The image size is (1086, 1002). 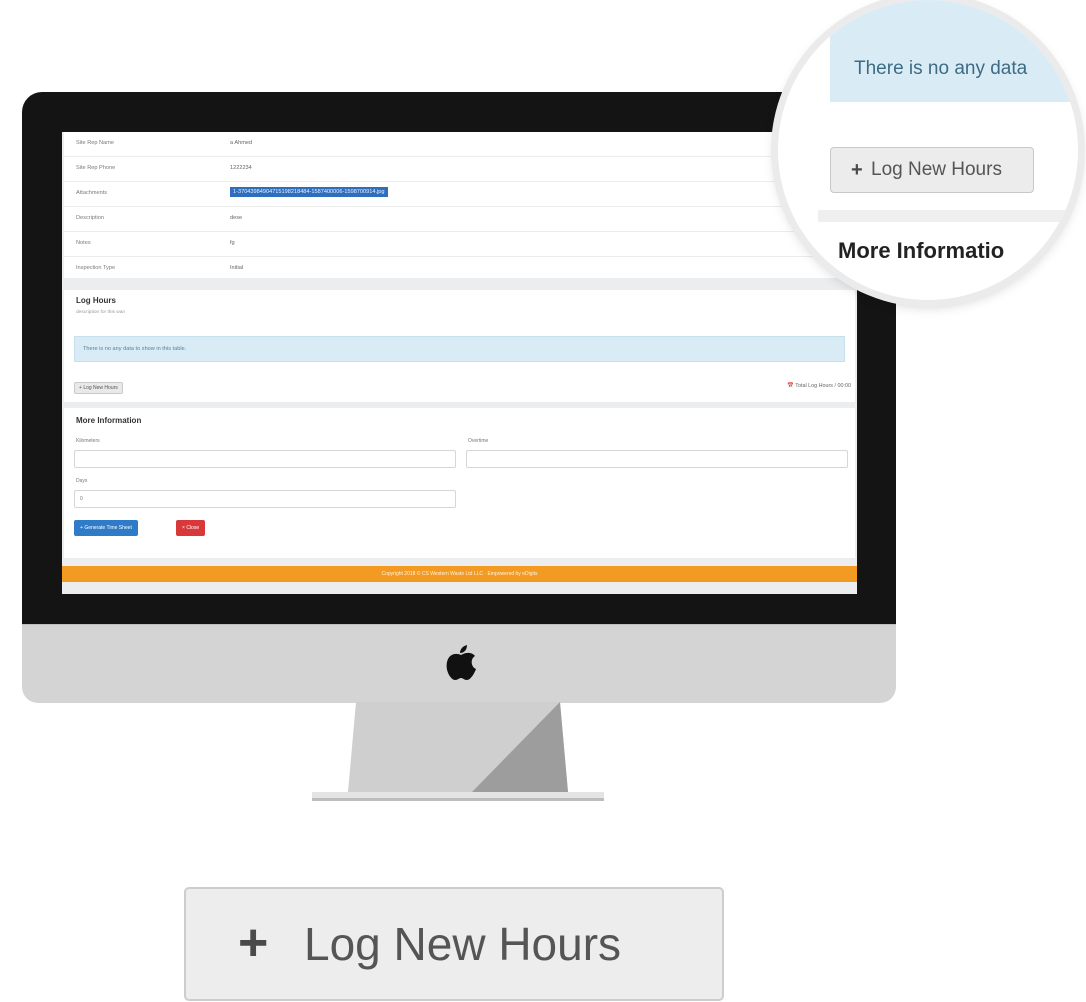 I want to click on detail-label: Notes, so click(x=83, y=243).